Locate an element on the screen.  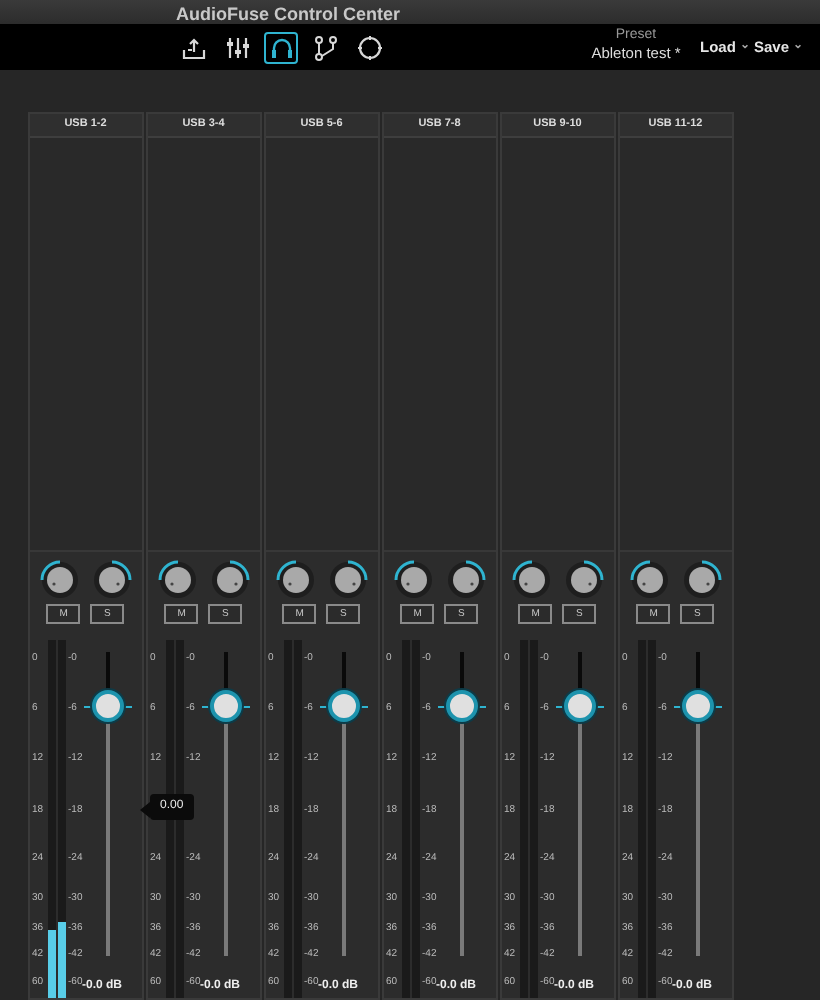
headphones-icon is located at coordinates (281, 47).